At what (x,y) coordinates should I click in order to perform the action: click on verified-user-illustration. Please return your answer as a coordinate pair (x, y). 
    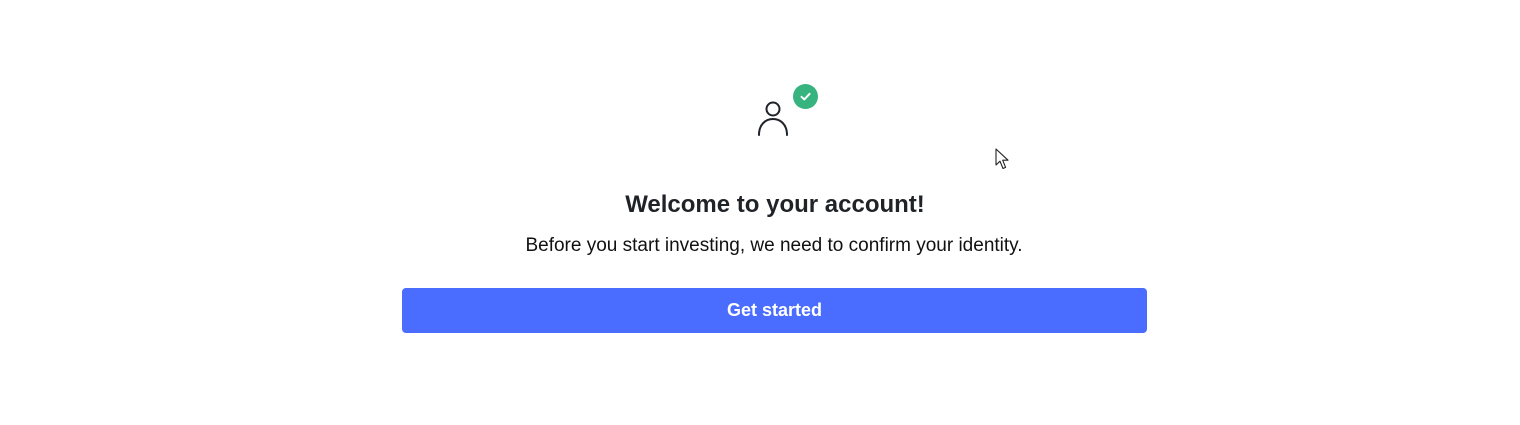
    Looking at the image, I should click on (788, 112).